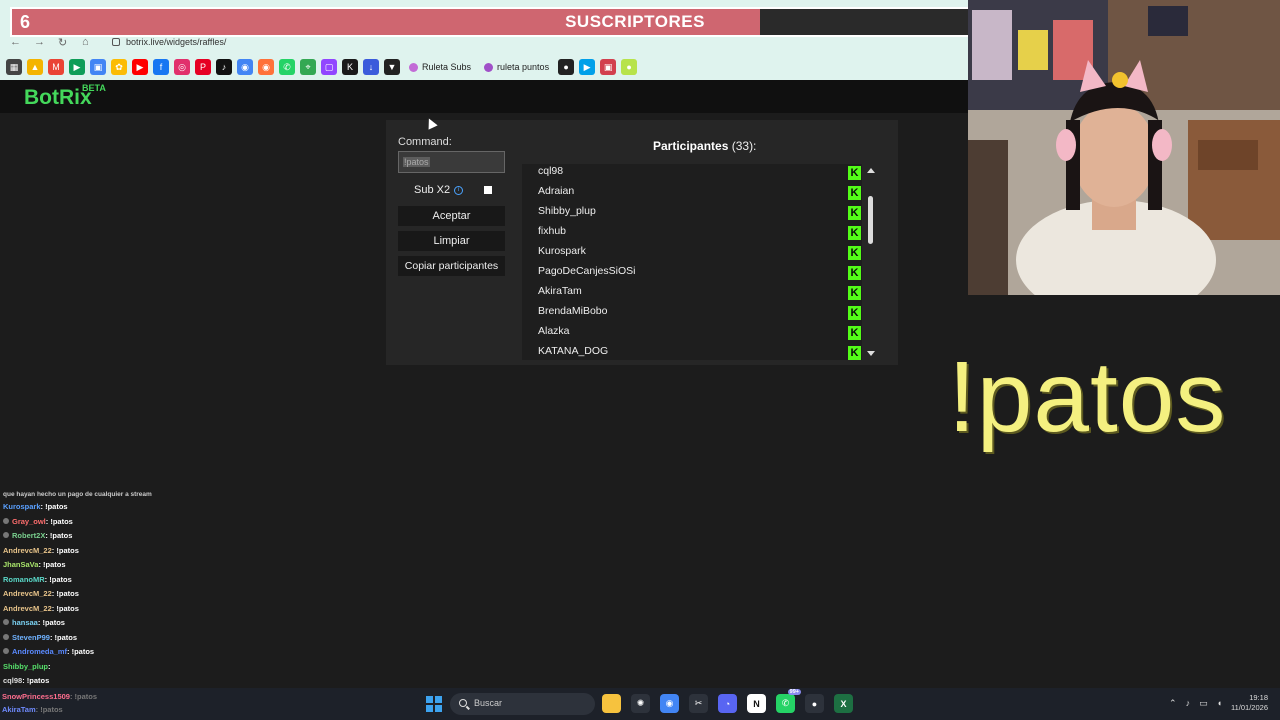 The width and height of the screenshot is (1280, 720). What do you see at coordinates (451, 162) in the screenshot?
I see `command-input: !patos` at bounding box center [451, 162].